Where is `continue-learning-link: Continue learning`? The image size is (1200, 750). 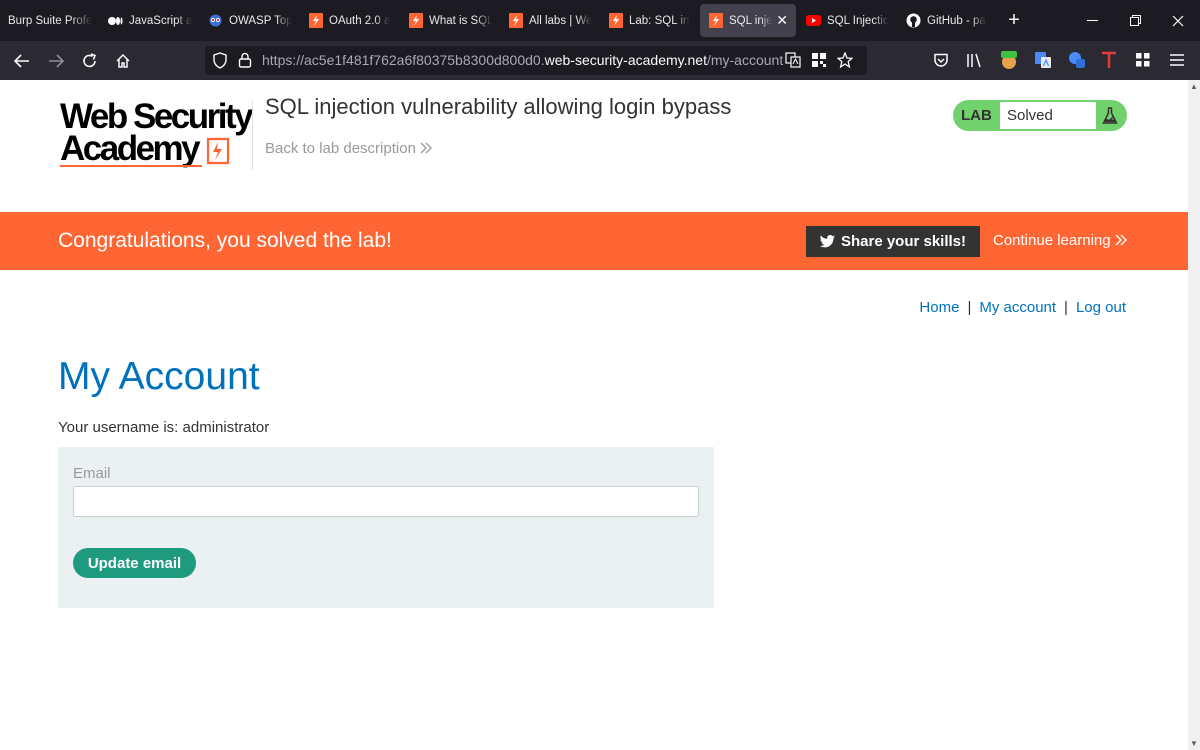
continue-learning-link: Continue learning is located at coordinates (1060, 240).